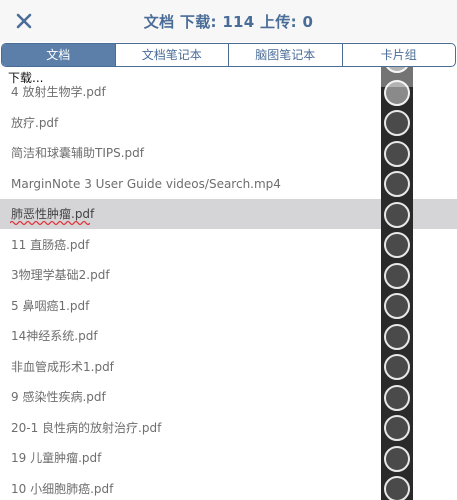 This screenshot has width=457, height=500. Describe the element at coordinates (171, 55) in the screenshot. I see `tab-document-notebooks: 文档笔记本` at that location.